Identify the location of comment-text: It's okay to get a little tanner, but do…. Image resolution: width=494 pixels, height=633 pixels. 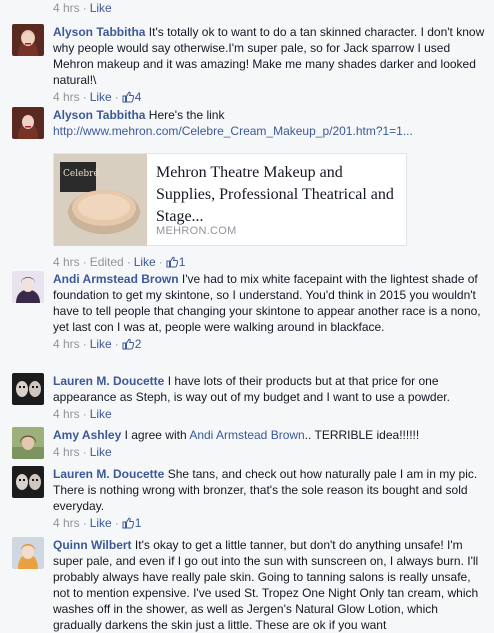
(266, 585).